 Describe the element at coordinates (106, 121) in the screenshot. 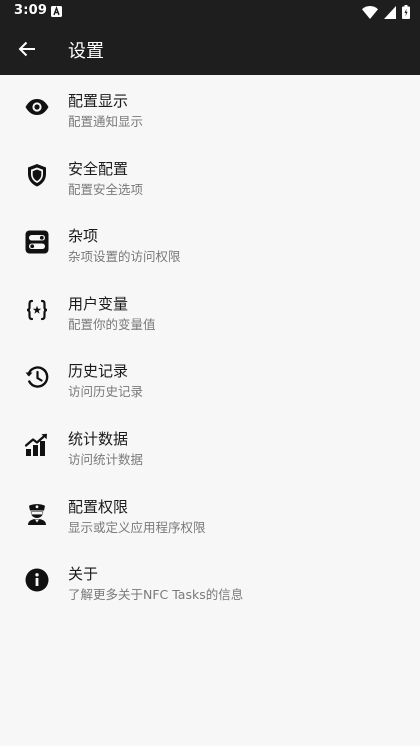

I see `settings-item-subtitle: 配置通知显示` at that location.